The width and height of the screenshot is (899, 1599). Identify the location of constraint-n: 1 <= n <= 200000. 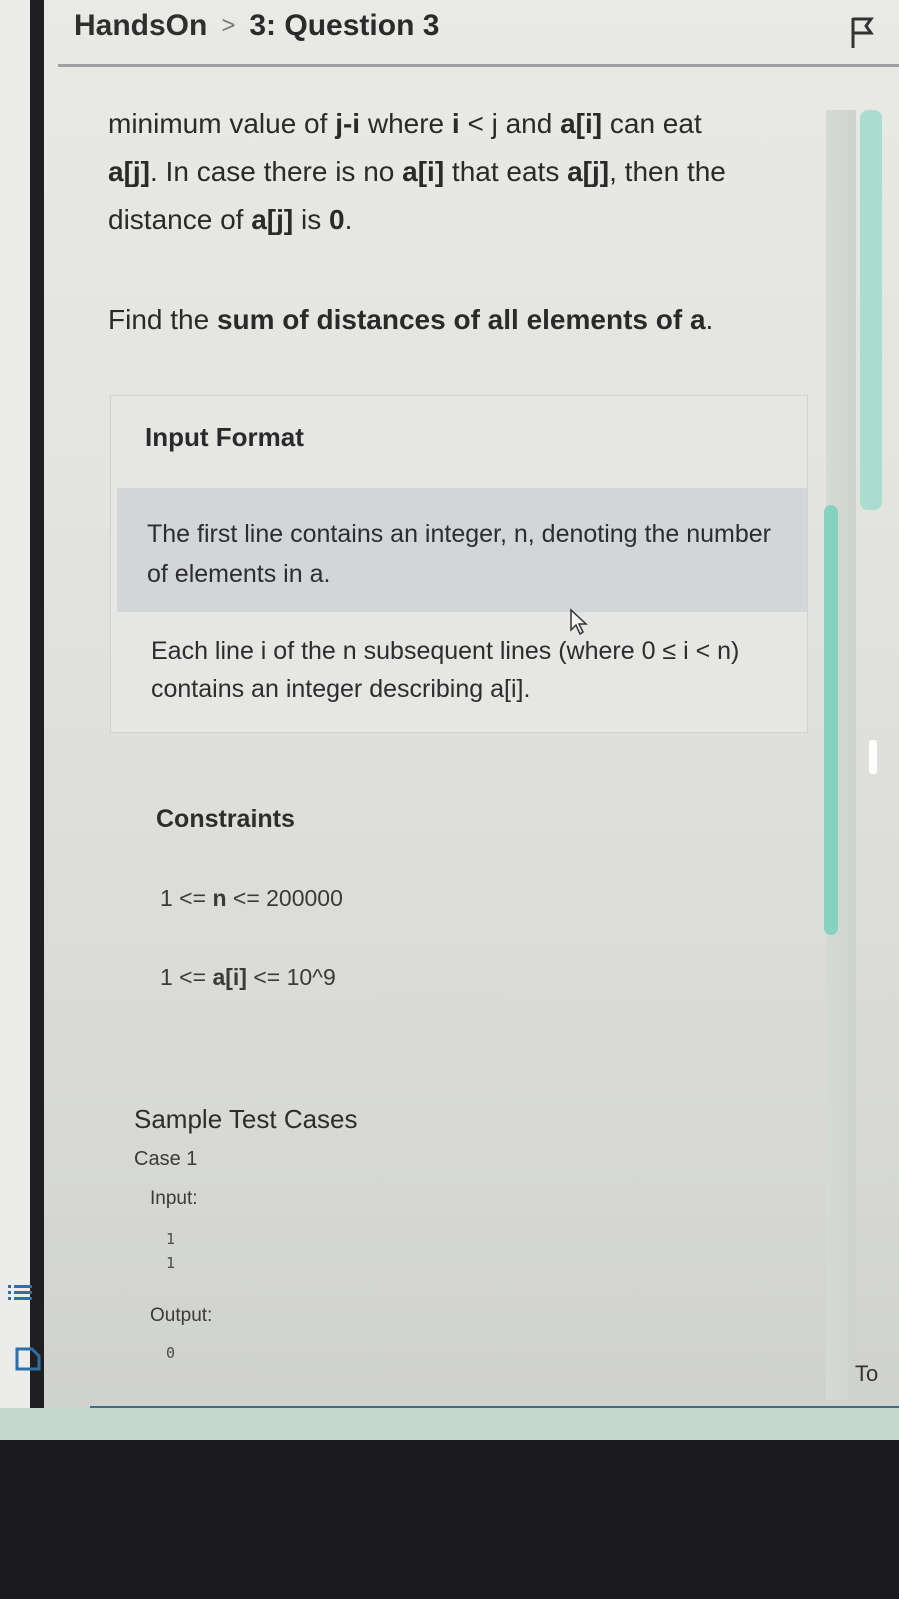
(251, 898).